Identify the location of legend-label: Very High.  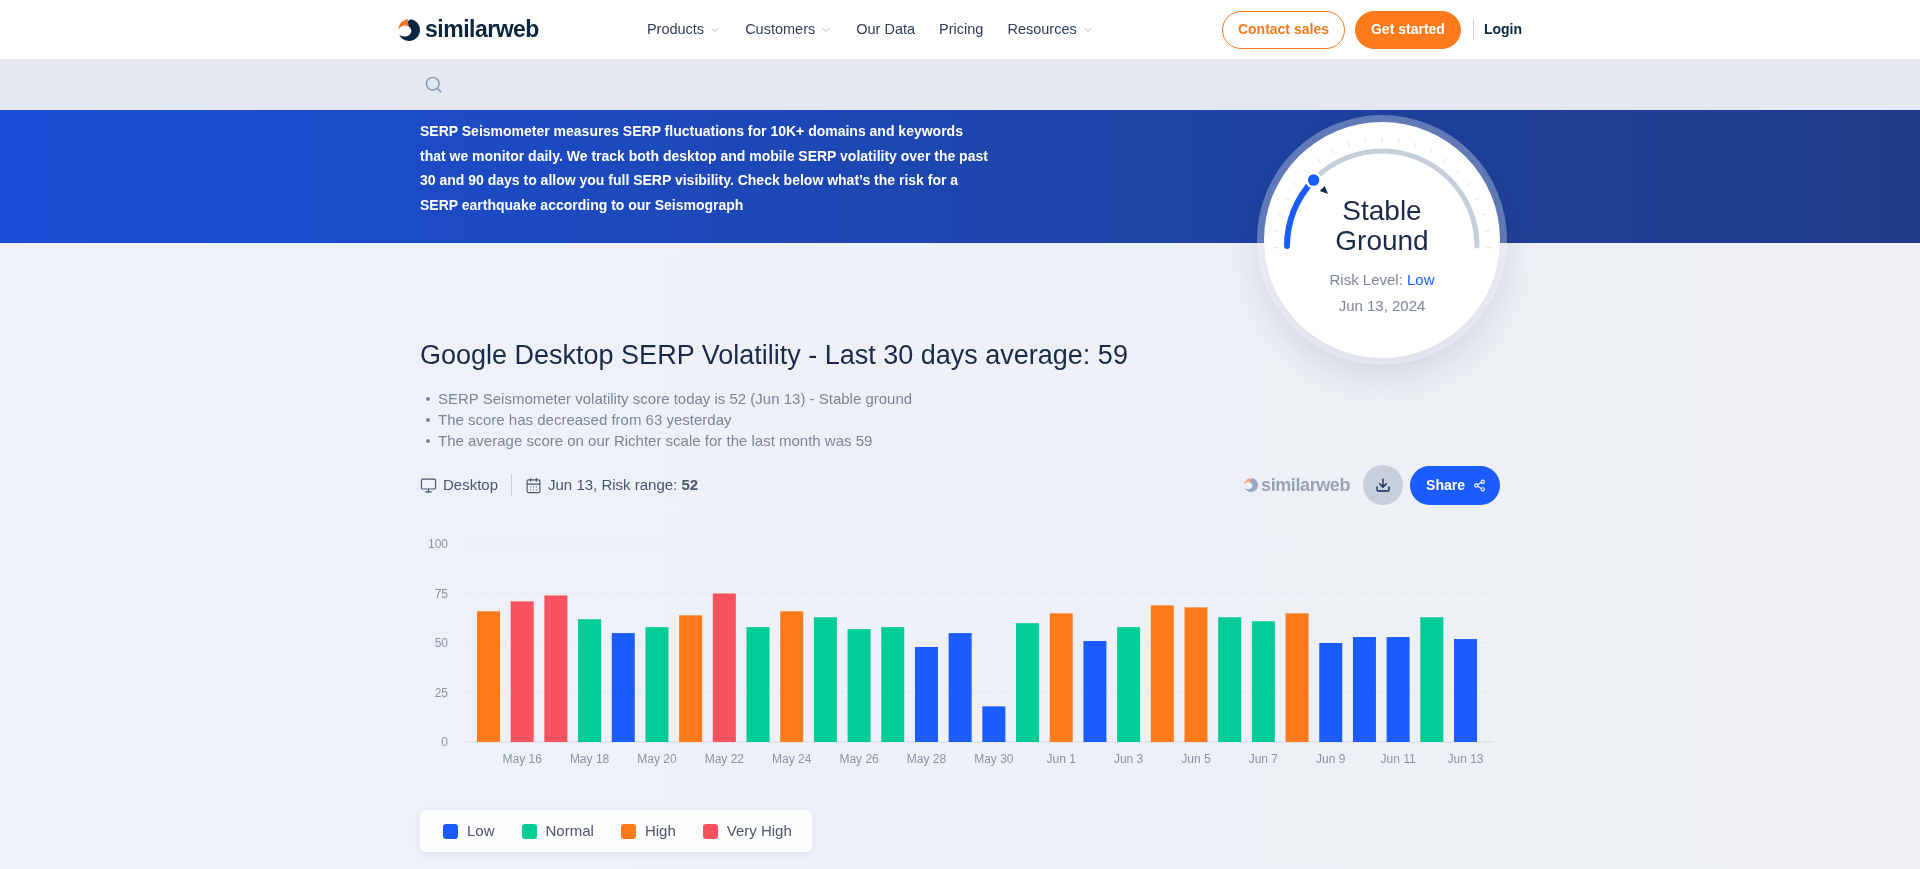
(759, 830).